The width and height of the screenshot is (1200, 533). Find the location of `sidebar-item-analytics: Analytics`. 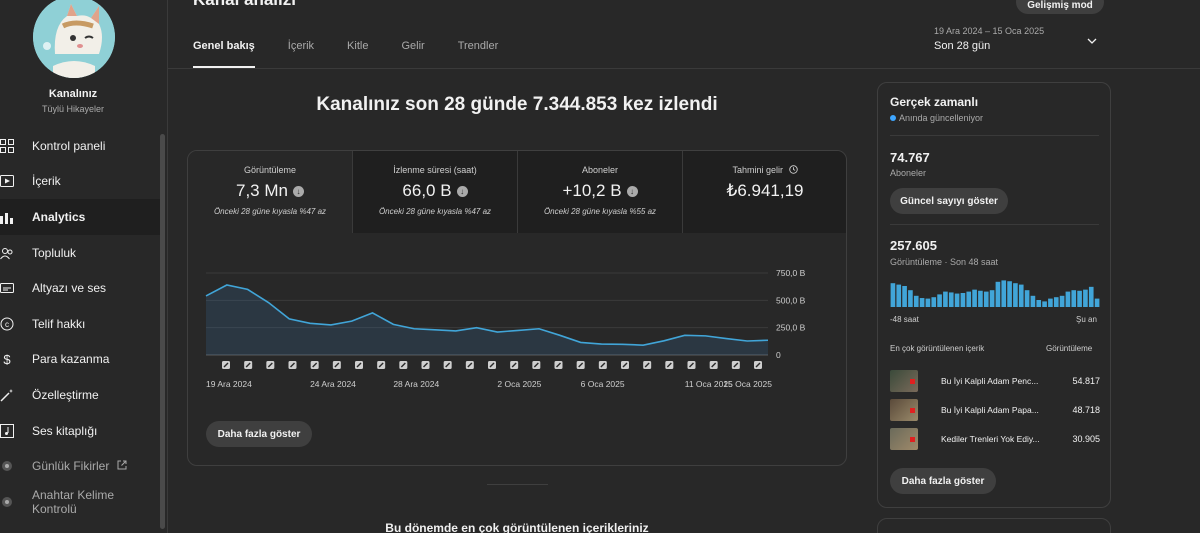

sidebar-item-analytics: Analytics is located at coordinates (80, 217).